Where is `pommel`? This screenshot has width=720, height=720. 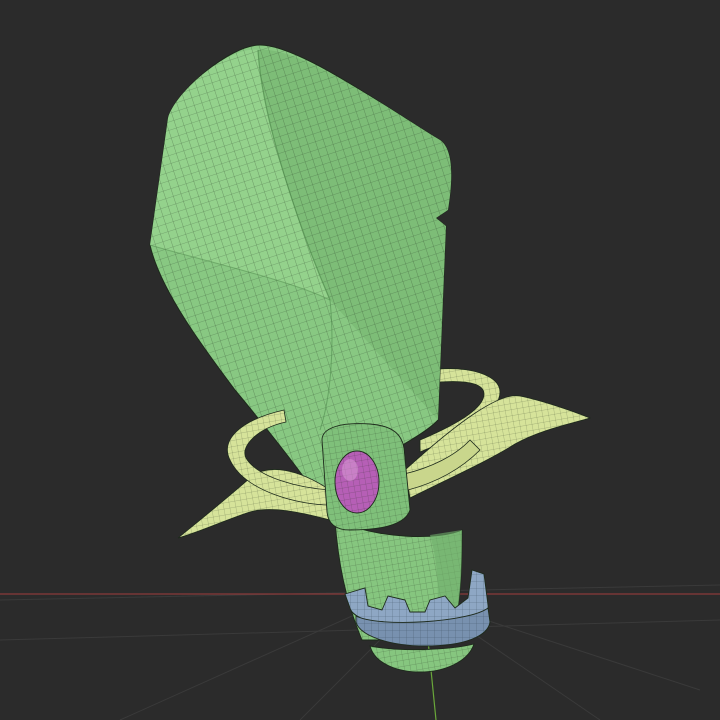
pommel is located at coordinates (422, 658).